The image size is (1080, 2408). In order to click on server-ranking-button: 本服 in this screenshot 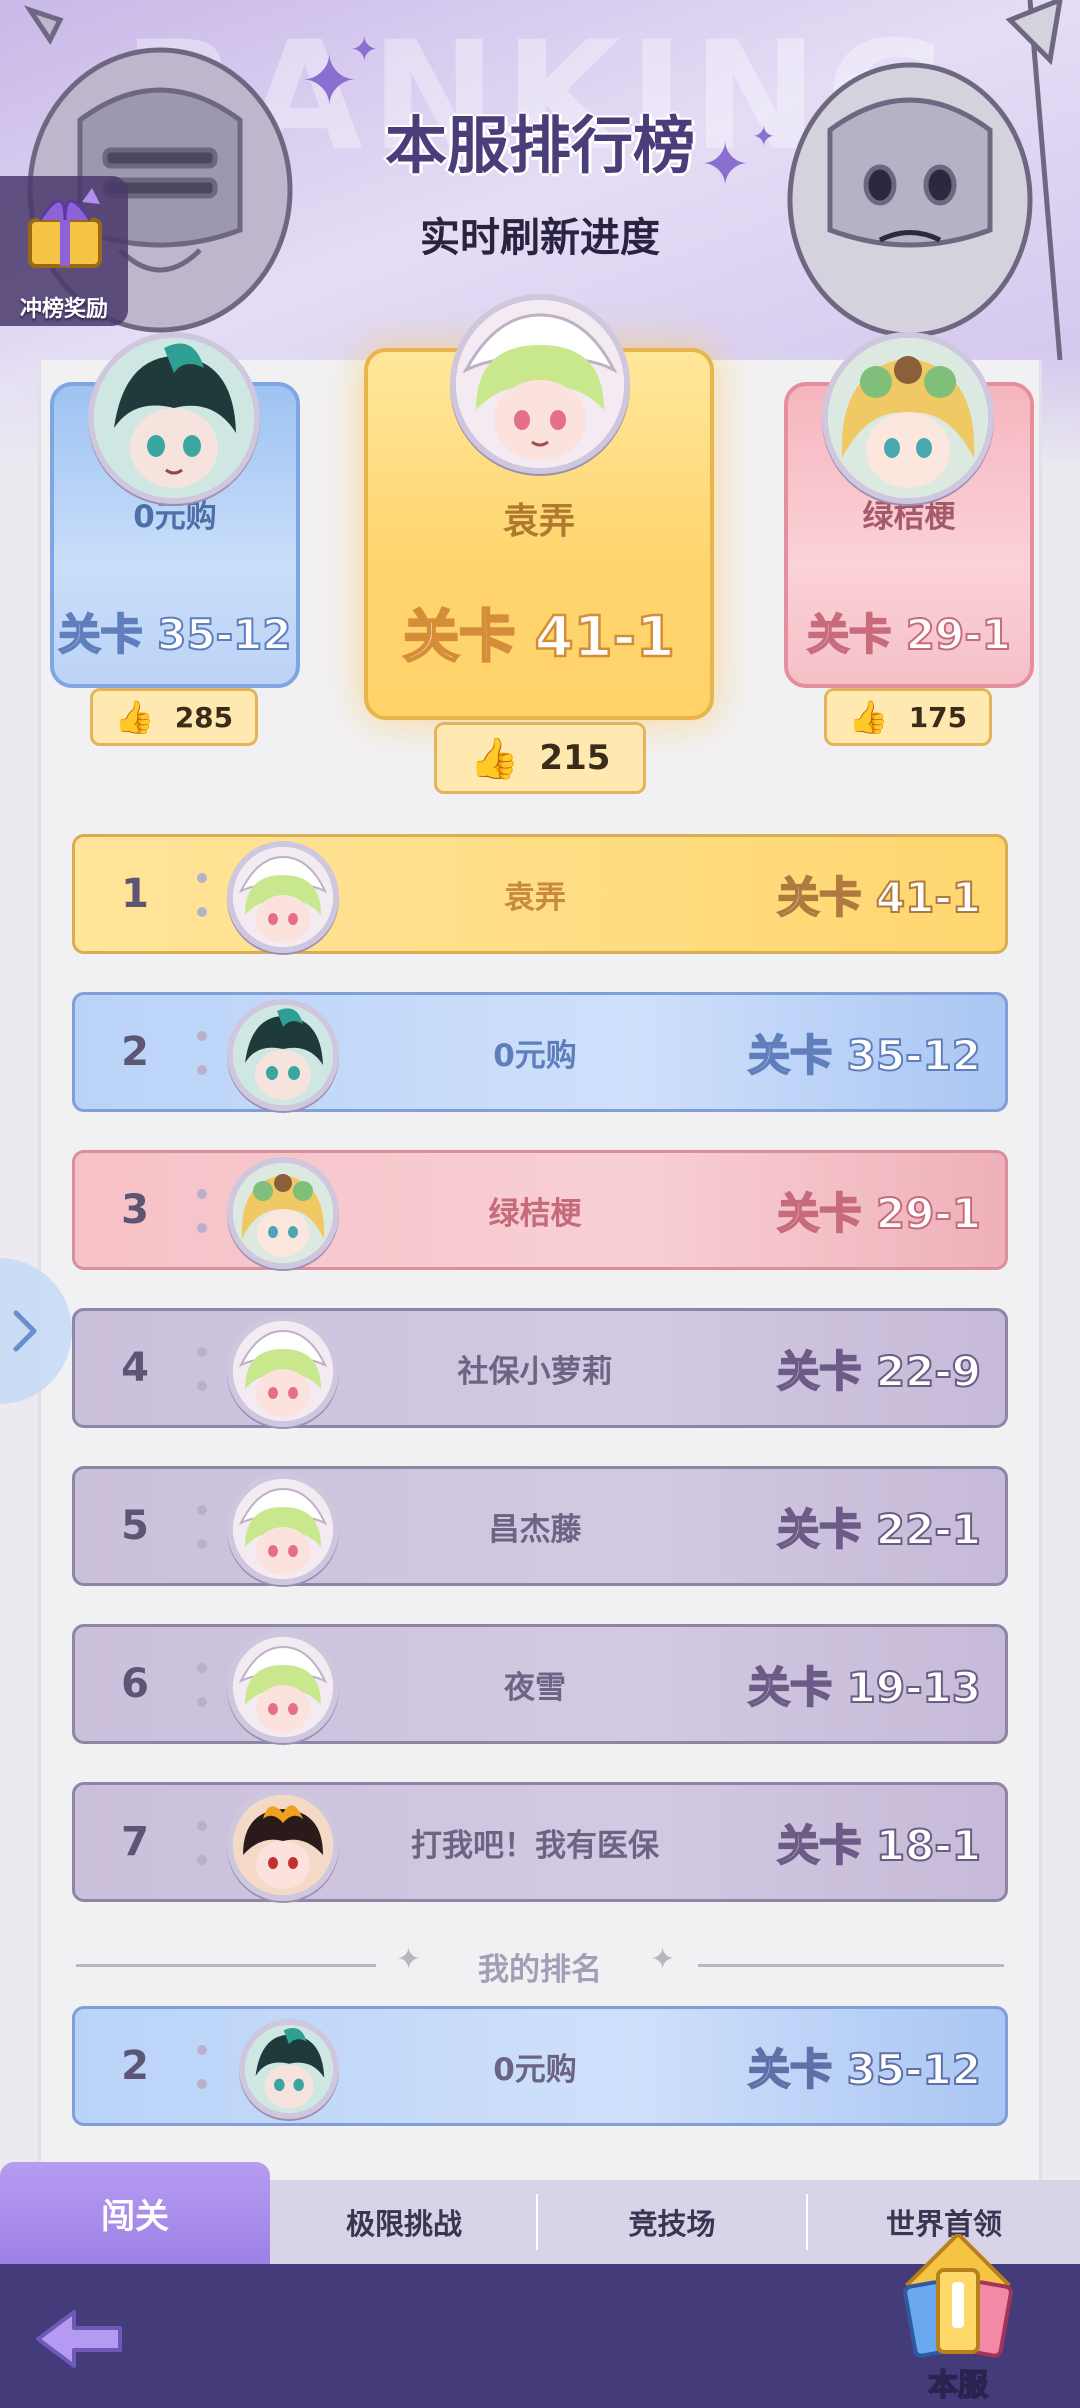, I will do `click(958, 2317)`.